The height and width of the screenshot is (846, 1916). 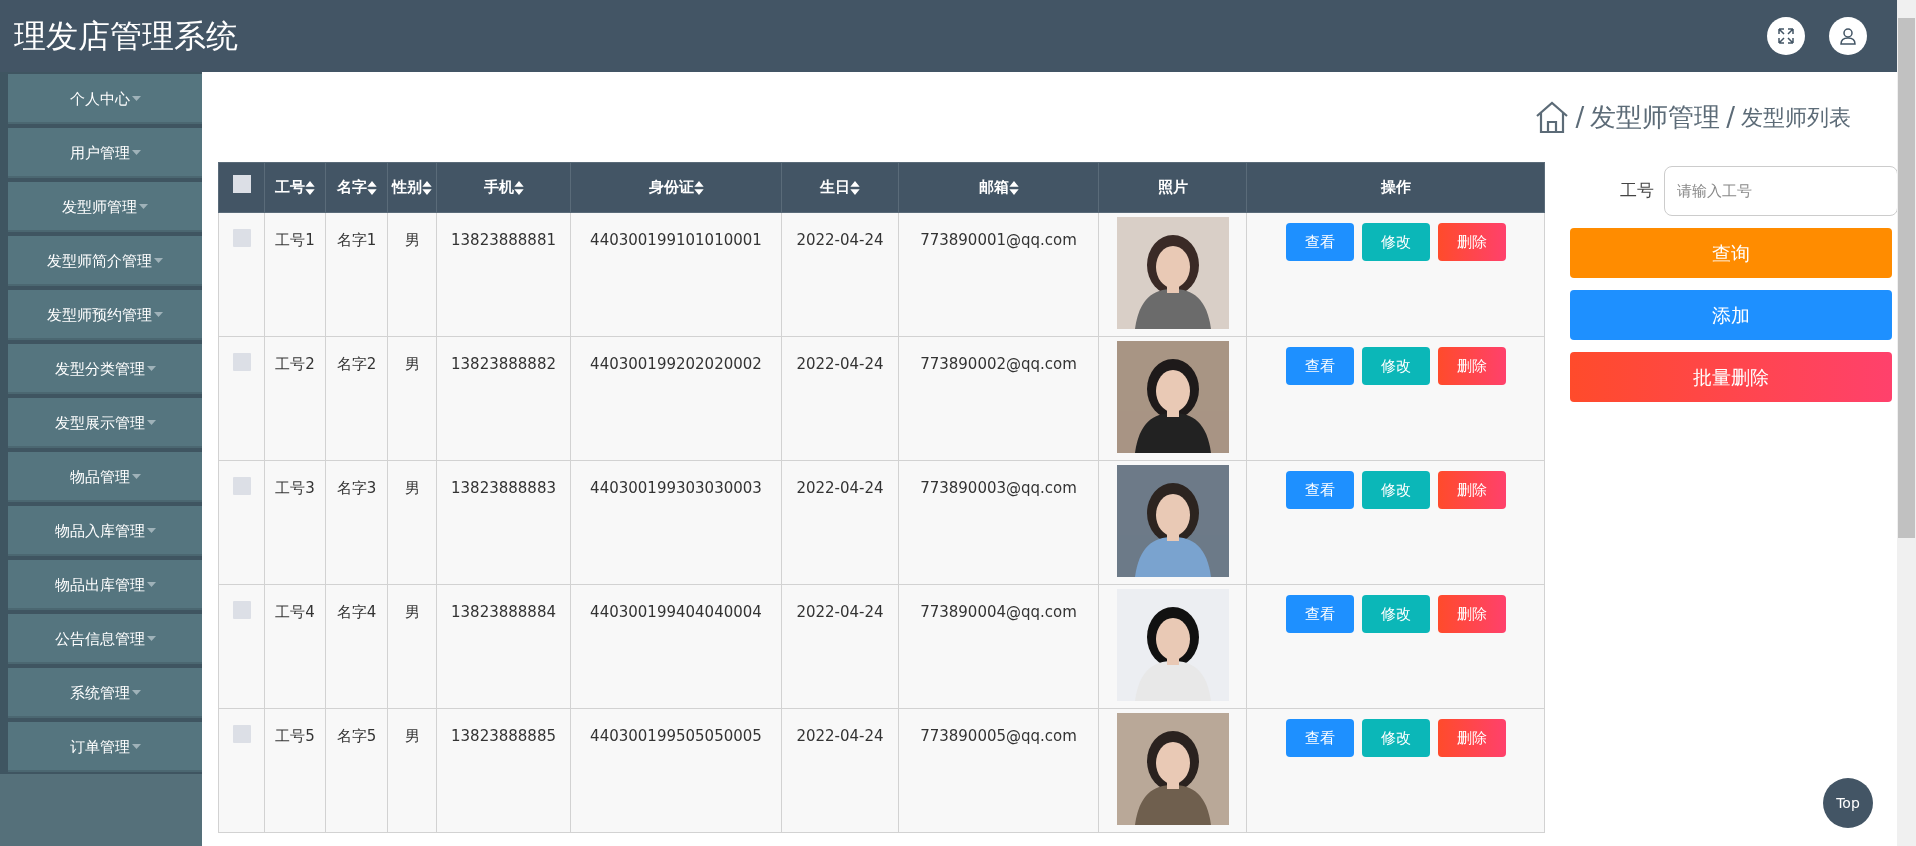 I want to click on sidebar-item: 物品管理, so click(x=105, y=477).